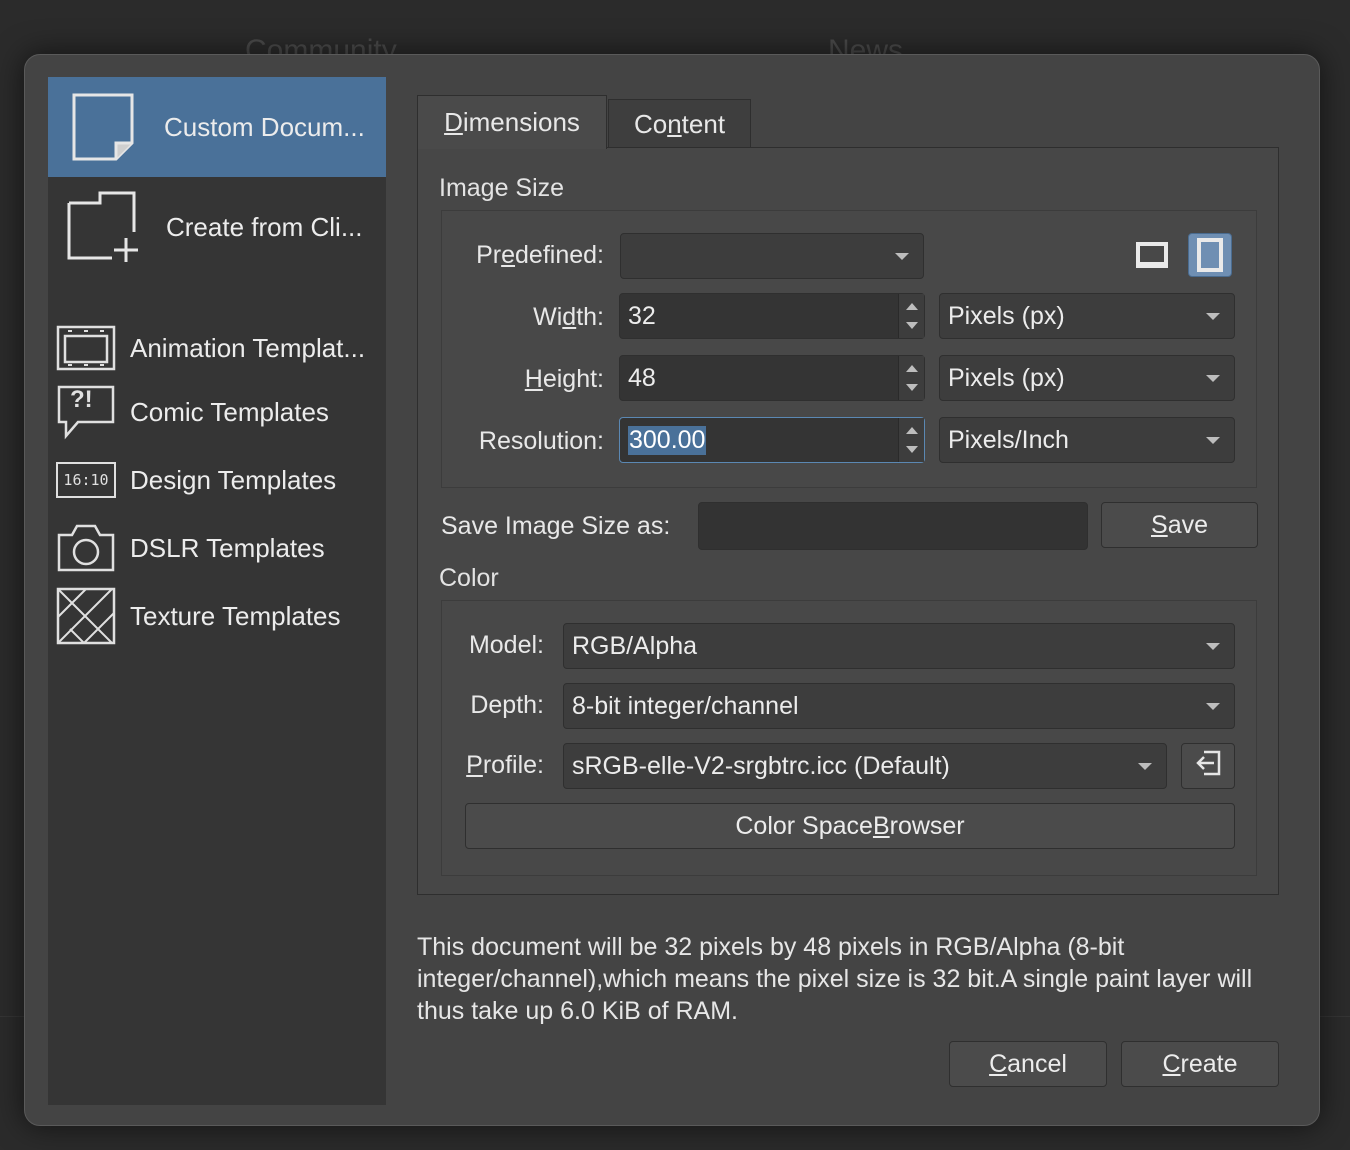 Image resolution: width=1350 pixels, height=1150 pixels. What do you see at coordinates (507, 705) in the screenshot?
I see `depth-label: Depth:` at bounding box center [507, 705].